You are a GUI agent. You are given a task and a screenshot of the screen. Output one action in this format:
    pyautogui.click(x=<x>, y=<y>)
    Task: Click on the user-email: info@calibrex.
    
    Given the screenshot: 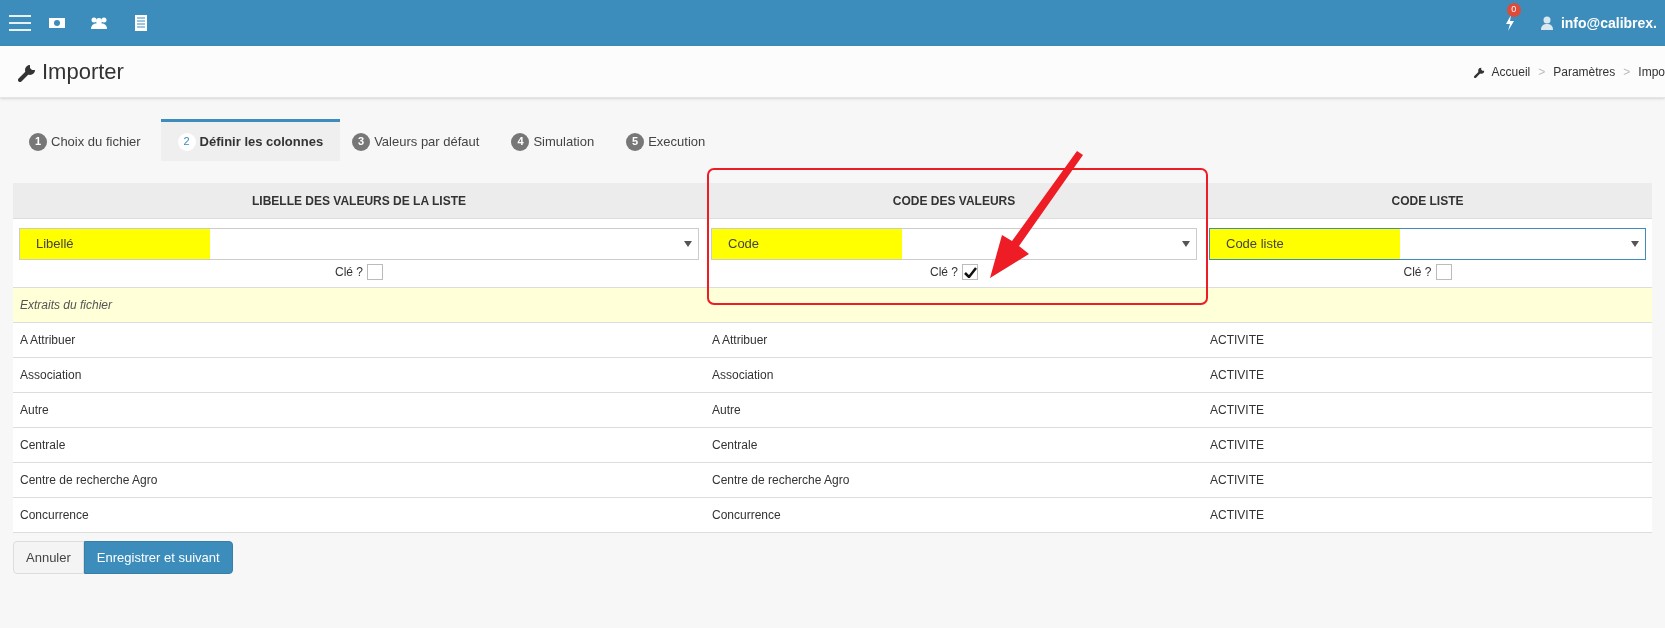 What is the action you would take?
    pyautogui.click(x=1608, y=23)
    